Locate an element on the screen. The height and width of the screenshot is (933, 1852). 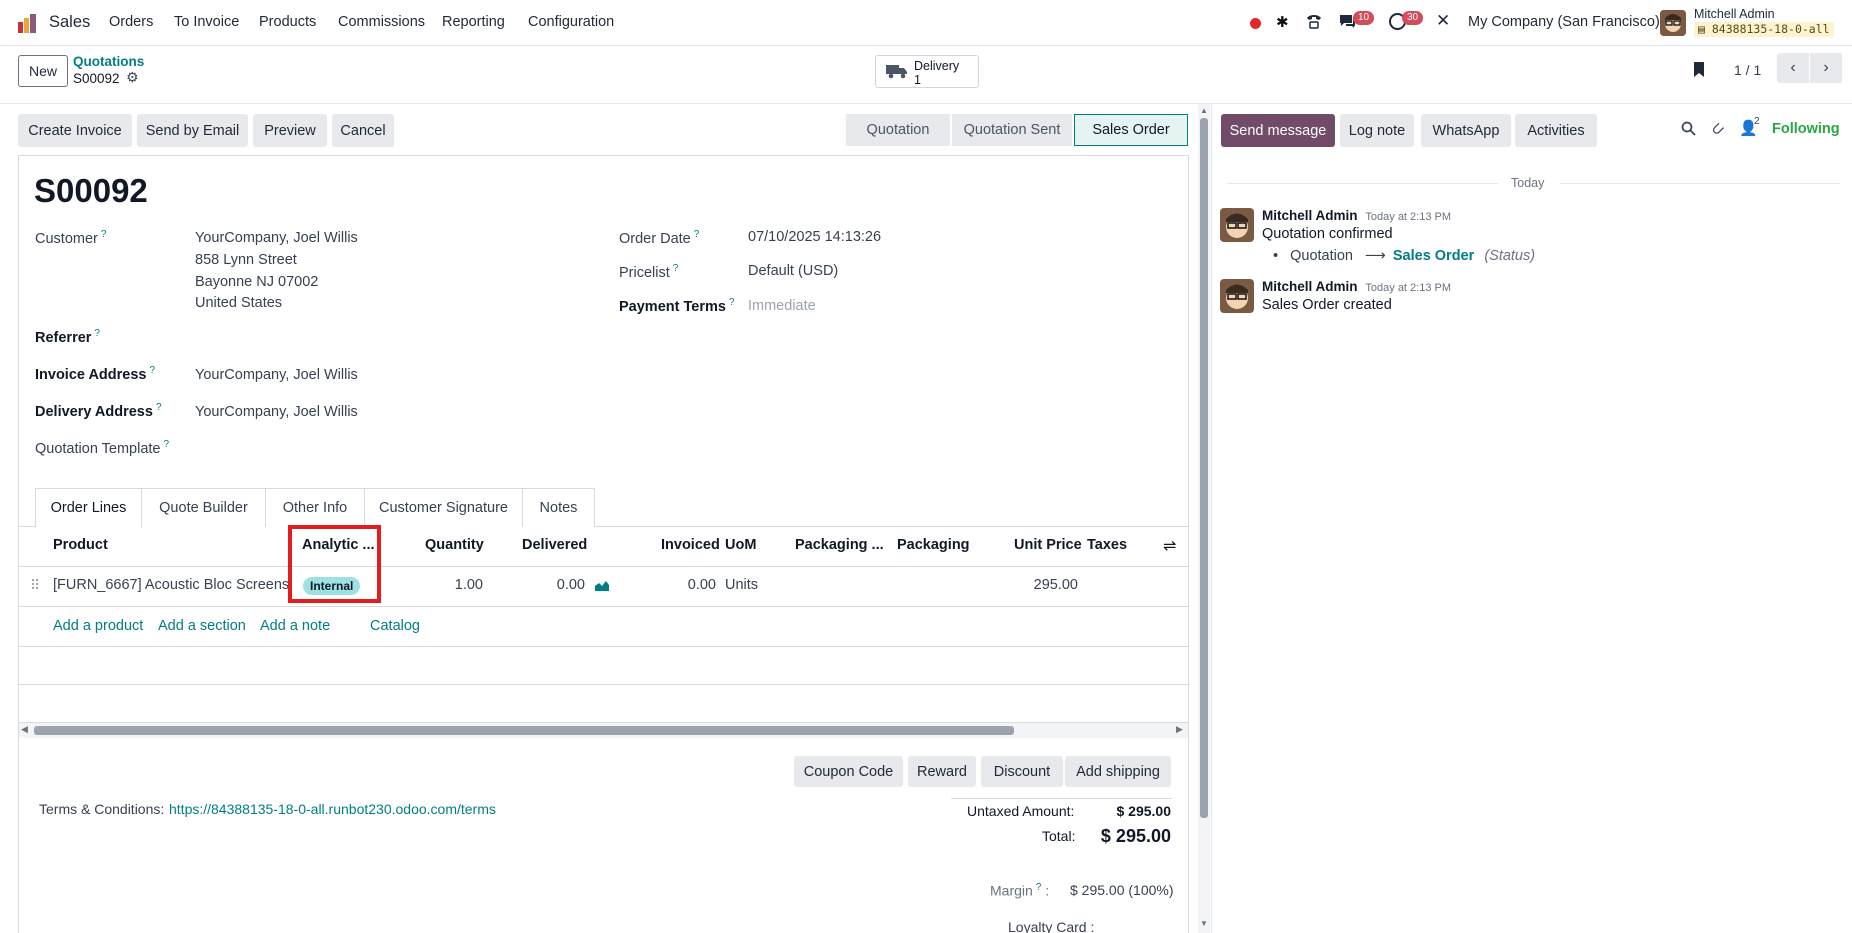
menu-products: Products is located at coordinates (287, 22).